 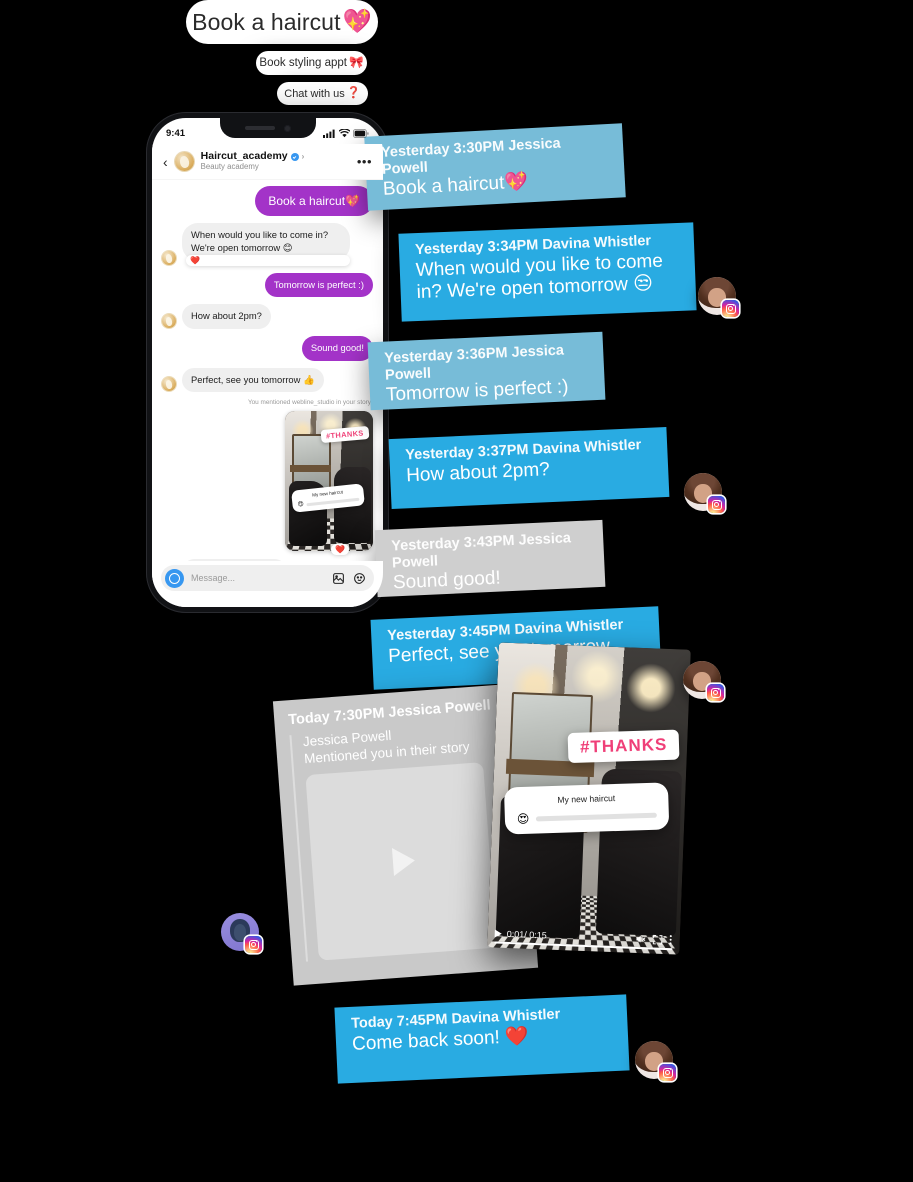 I want to click on verified-icon, so click(x=294, y=157).